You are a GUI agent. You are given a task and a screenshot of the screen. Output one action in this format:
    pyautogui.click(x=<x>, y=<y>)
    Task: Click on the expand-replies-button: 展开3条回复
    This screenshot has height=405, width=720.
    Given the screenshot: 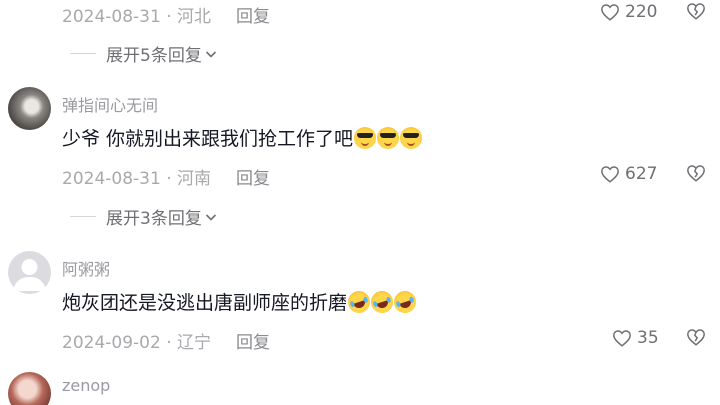 What is the action you would take?
    pyautogui.click(x=143, y=216)
    